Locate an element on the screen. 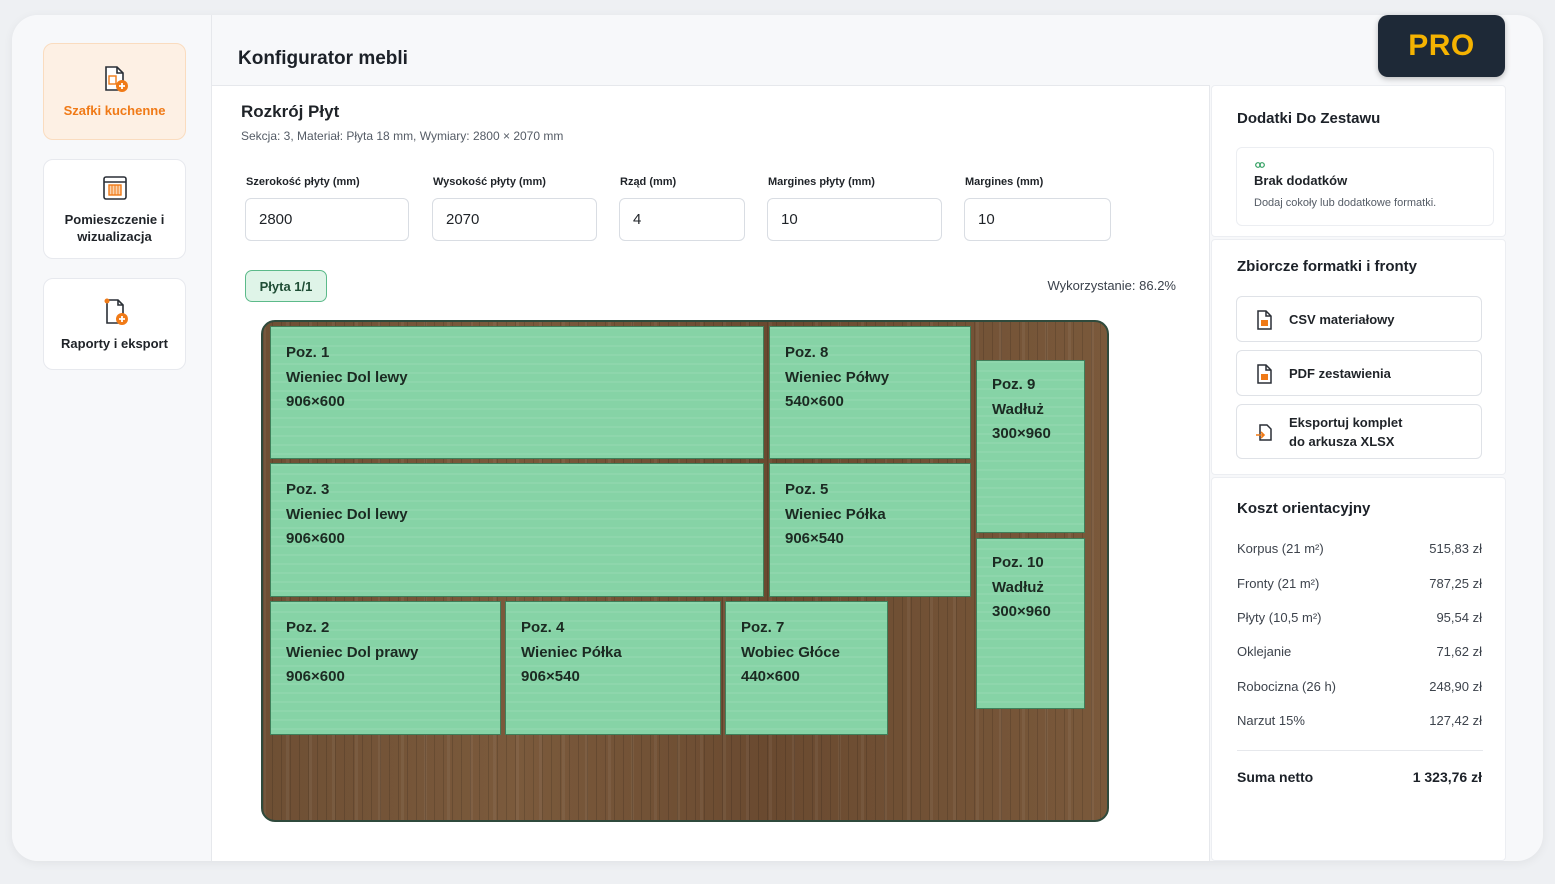 This screenshot has width=1555, height=884. piece-position: Poz. 9 is located at coordinates (1014, 384).